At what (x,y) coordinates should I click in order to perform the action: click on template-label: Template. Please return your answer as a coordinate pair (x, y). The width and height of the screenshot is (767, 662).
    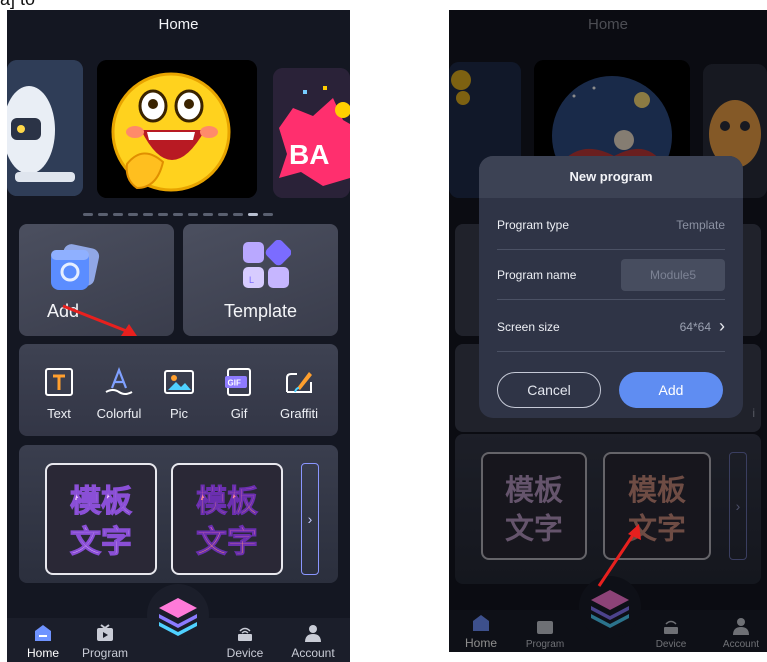
    Looking at the image, I should click on (260, 311).